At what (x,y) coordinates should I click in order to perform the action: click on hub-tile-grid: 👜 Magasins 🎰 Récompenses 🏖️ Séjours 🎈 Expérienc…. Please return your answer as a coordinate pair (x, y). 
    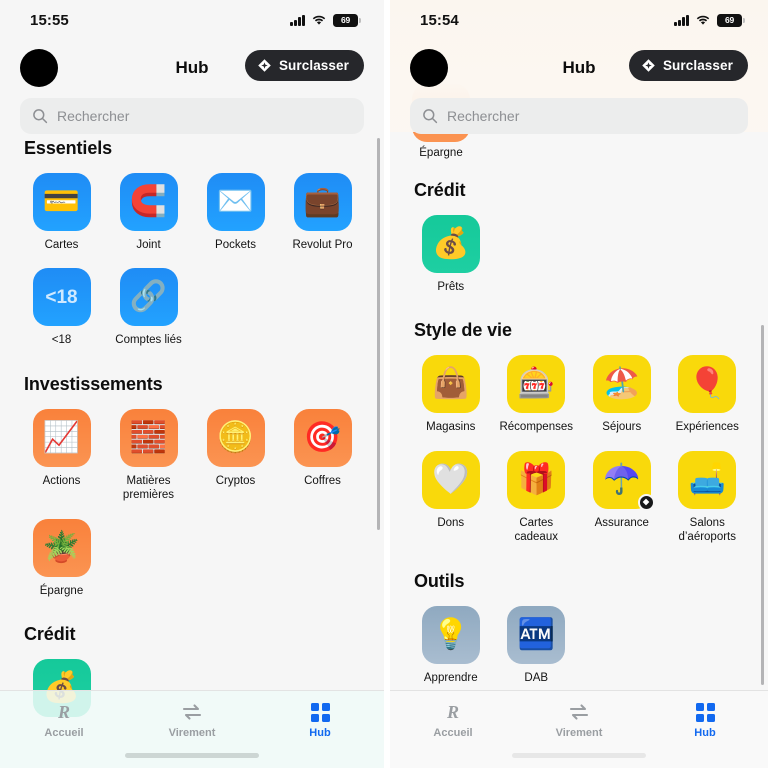
    Looking at the image, I should click on (579, 449).